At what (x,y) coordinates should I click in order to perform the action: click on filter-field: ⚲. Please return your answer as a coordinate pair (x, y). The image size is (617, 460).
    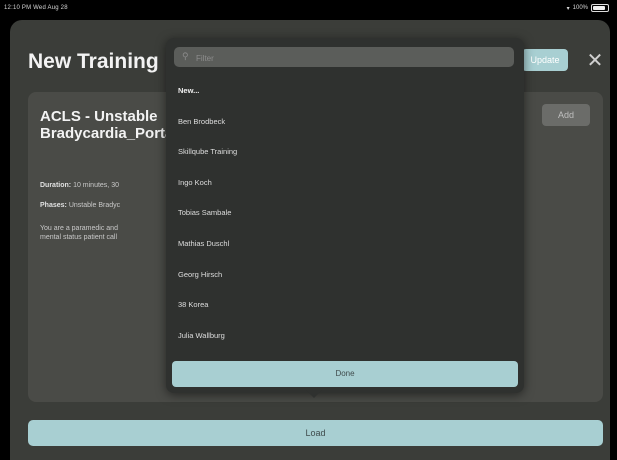
    Looking at the image, I should click on (344, 57).